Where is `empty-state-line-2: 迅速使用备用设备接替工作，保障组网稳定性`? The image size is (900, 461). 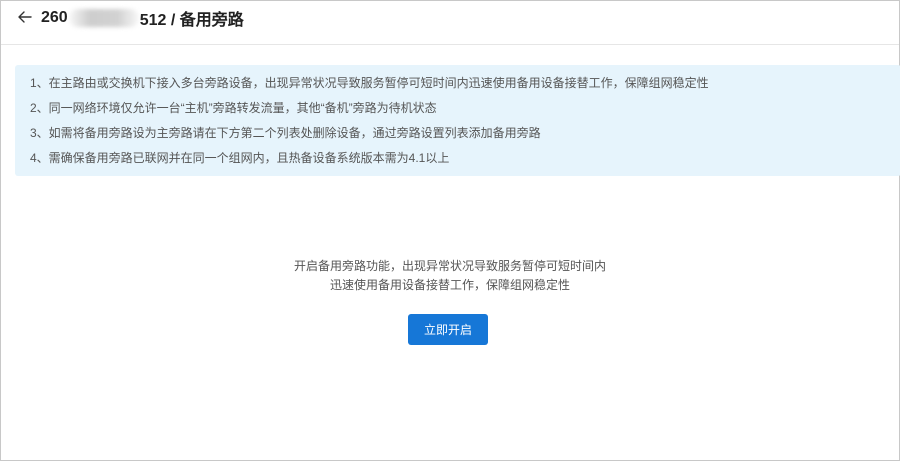 empty-state-line-2: 迅速使用备用设备接替工作，保障组网稳定性 is located at coordinates (449, 285).